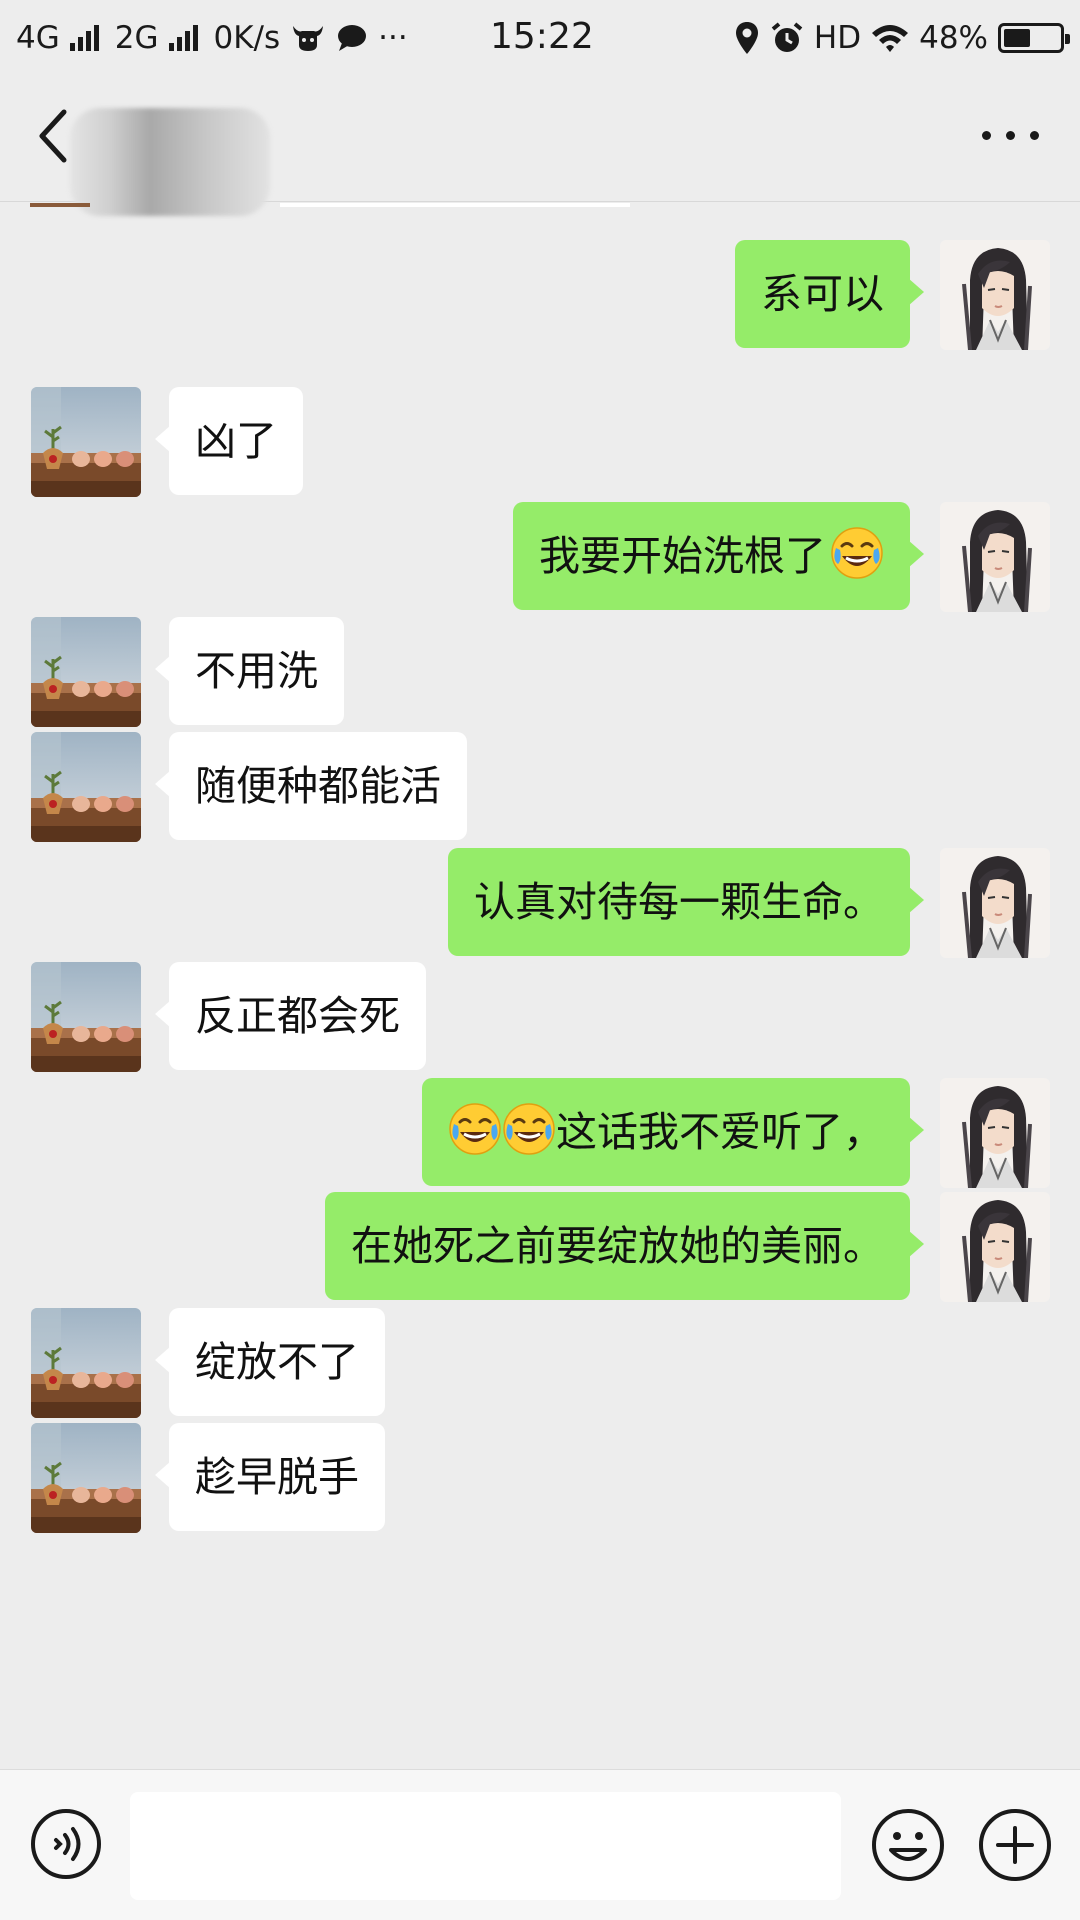 This screenshot has height=1920, width=1080. I want to click on wifi-icon, so click(890, 38).